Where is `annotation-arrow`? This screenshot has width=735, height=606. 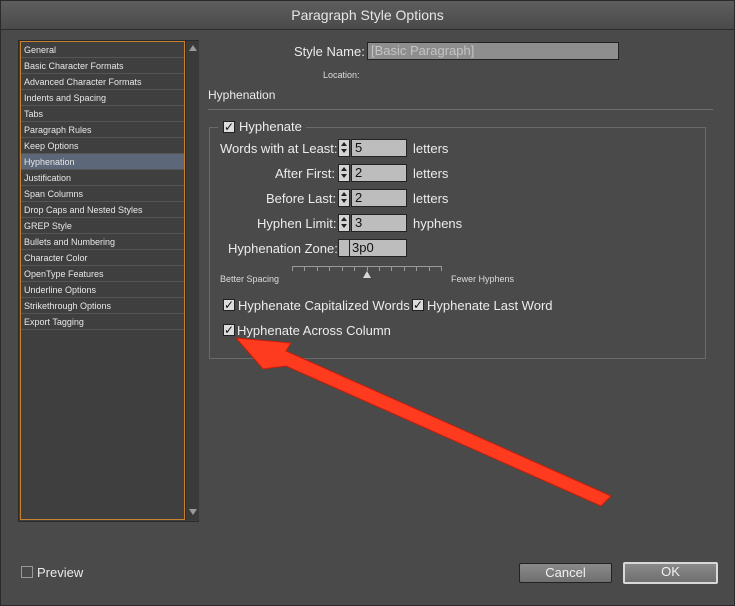 annotation-arrow is located at coordinates (423, 422).